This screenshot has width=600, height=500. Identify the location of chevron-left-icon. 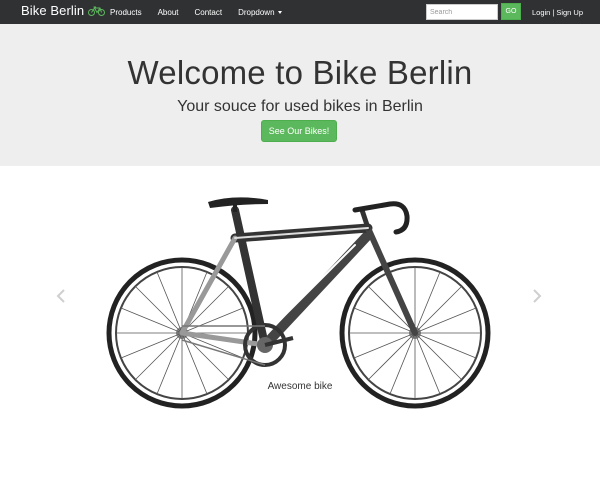
(61, 296).